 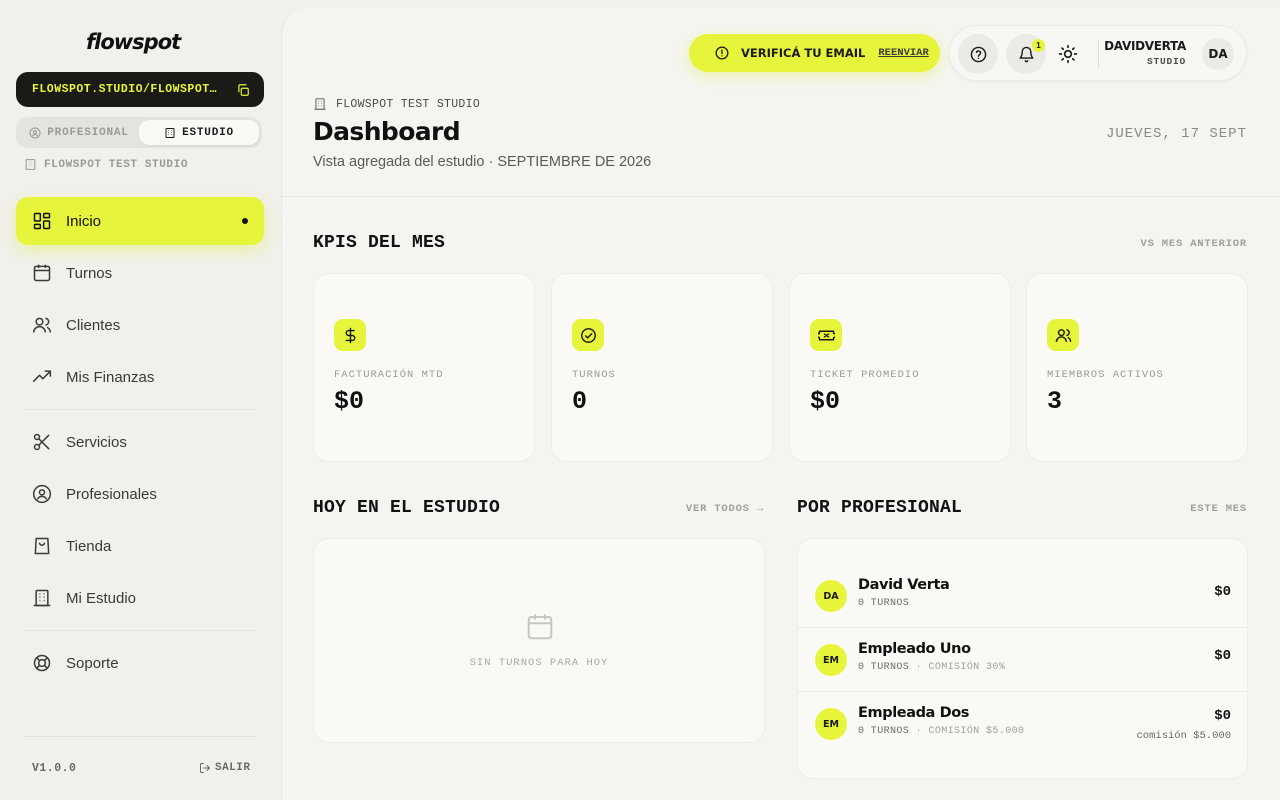 I want to click on sidebar-item-finanzas: Mis Finanzas, so click(x=140, y=377).